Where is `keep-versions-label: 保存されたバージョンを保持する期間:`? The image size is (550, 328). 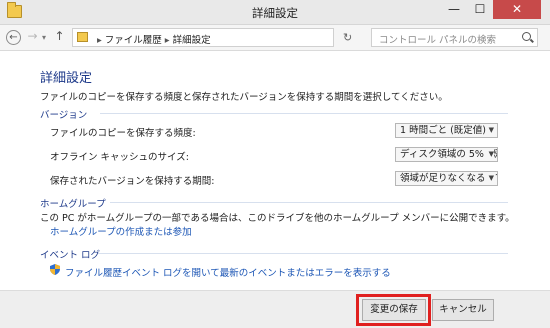
keep-versions-label: 保存されたバージョンを保持する期間: is located at coordinates (132, 181).